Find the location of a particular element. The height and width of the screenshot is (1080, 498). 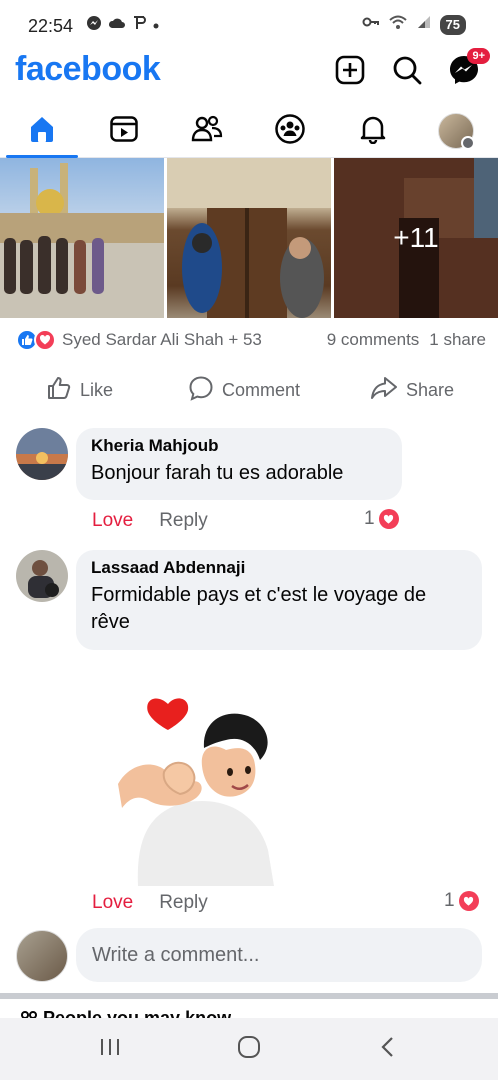

groups-icon is located at coordinates (290, 131).